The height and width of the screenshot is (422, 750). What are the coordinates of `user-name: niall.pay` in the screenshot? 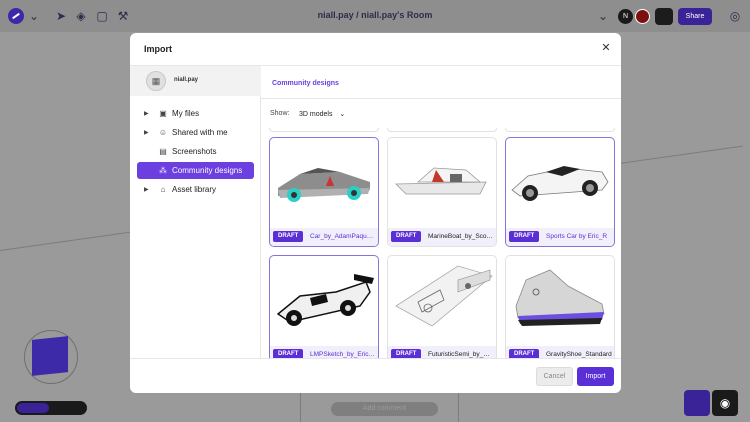 It's located at (186, 80).